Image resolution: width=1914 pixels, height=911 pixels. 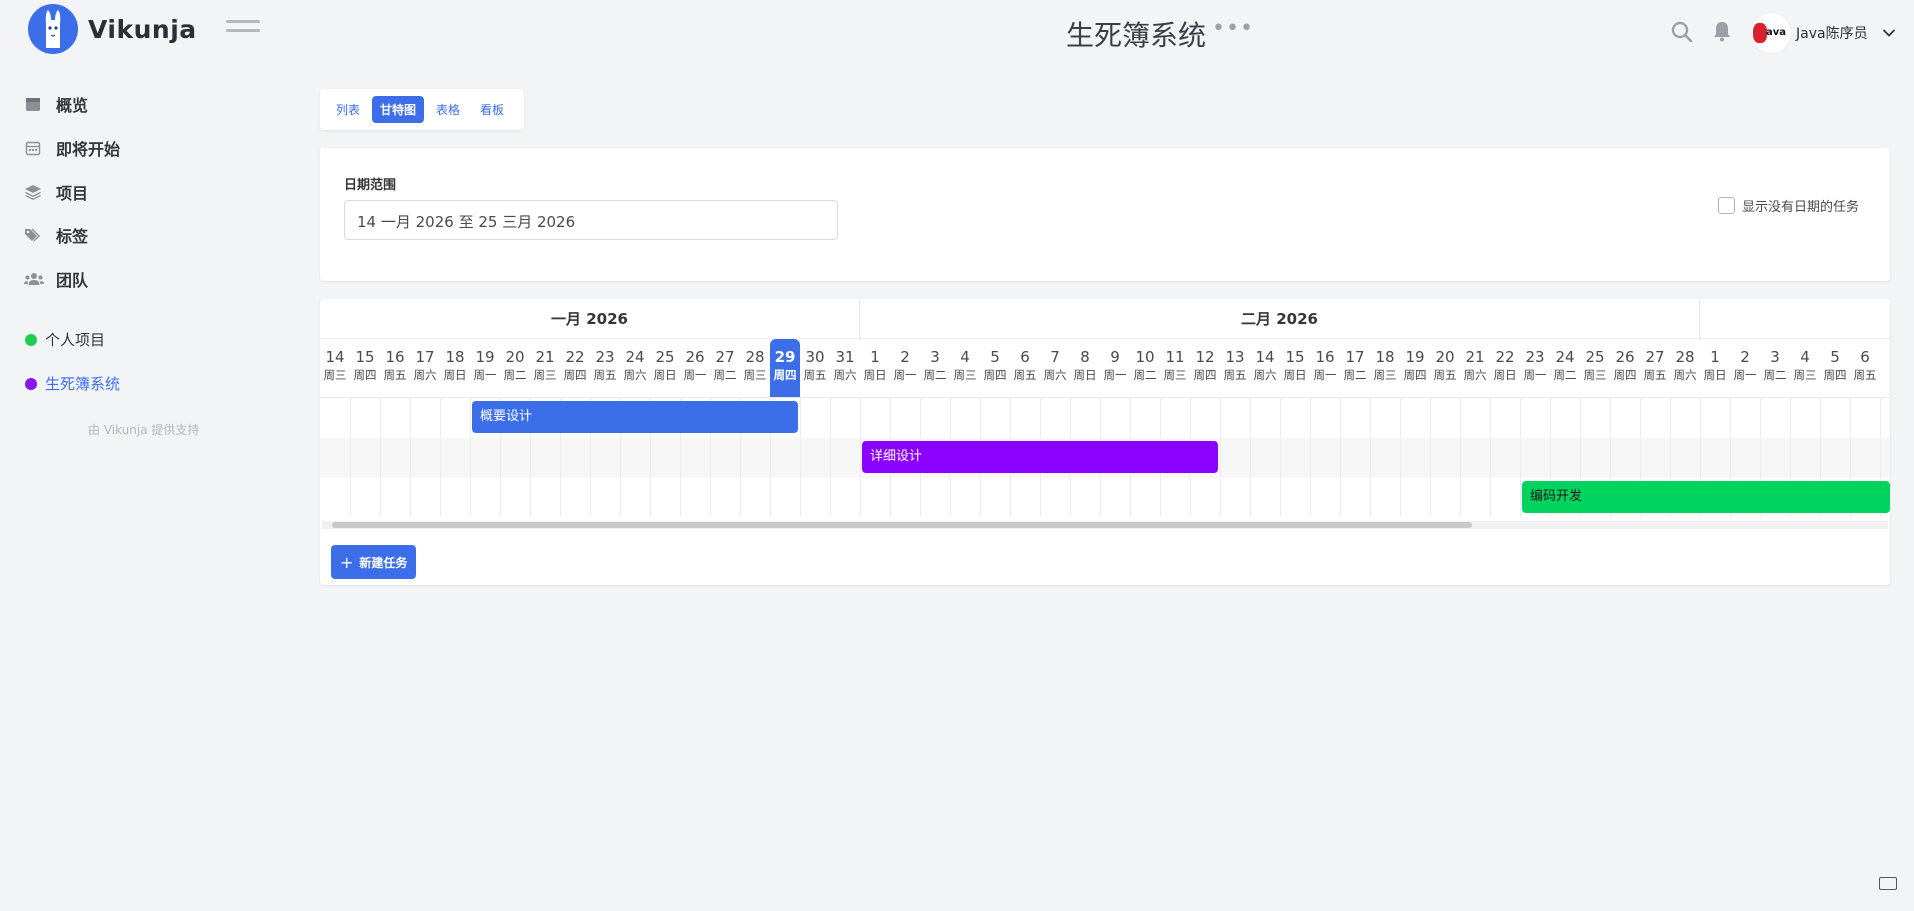 What do you see at coordinates (143, 429) in the screenshot?
I see `powered-by-link: 由 Vikunja 提供支持` at bounding box center [143, 429].